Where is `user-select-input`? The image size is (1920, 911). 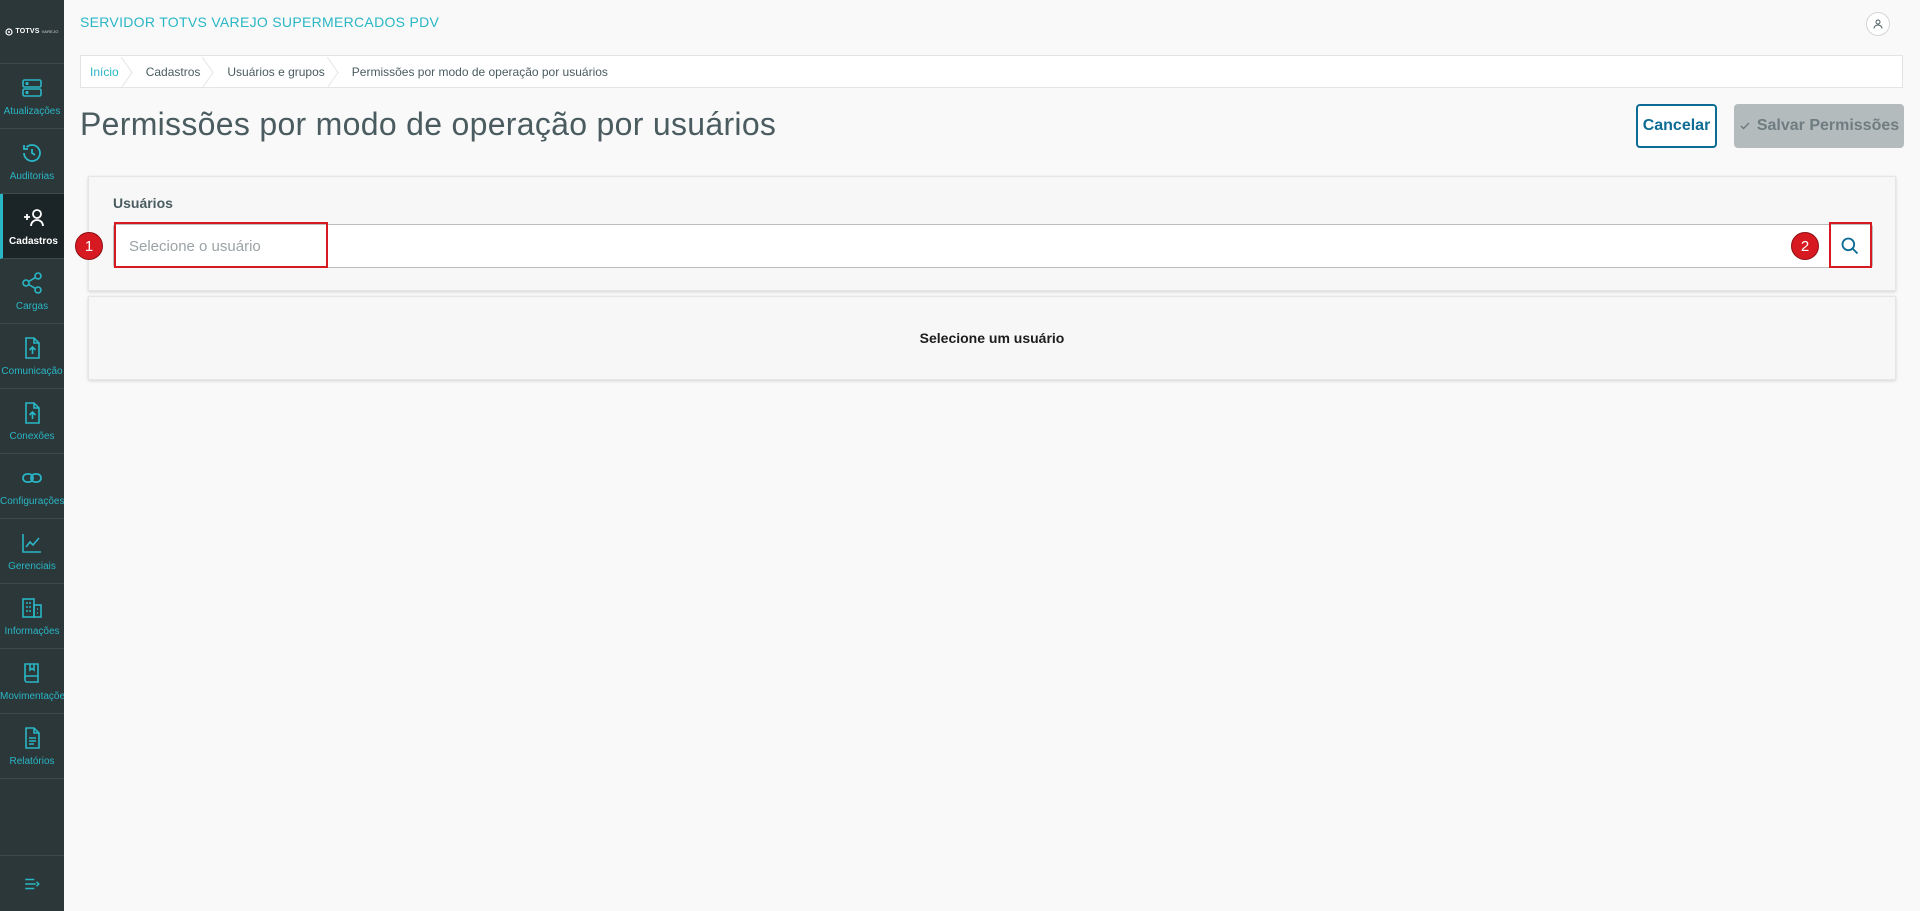 user-select-input is located at coordinates (993, 246).